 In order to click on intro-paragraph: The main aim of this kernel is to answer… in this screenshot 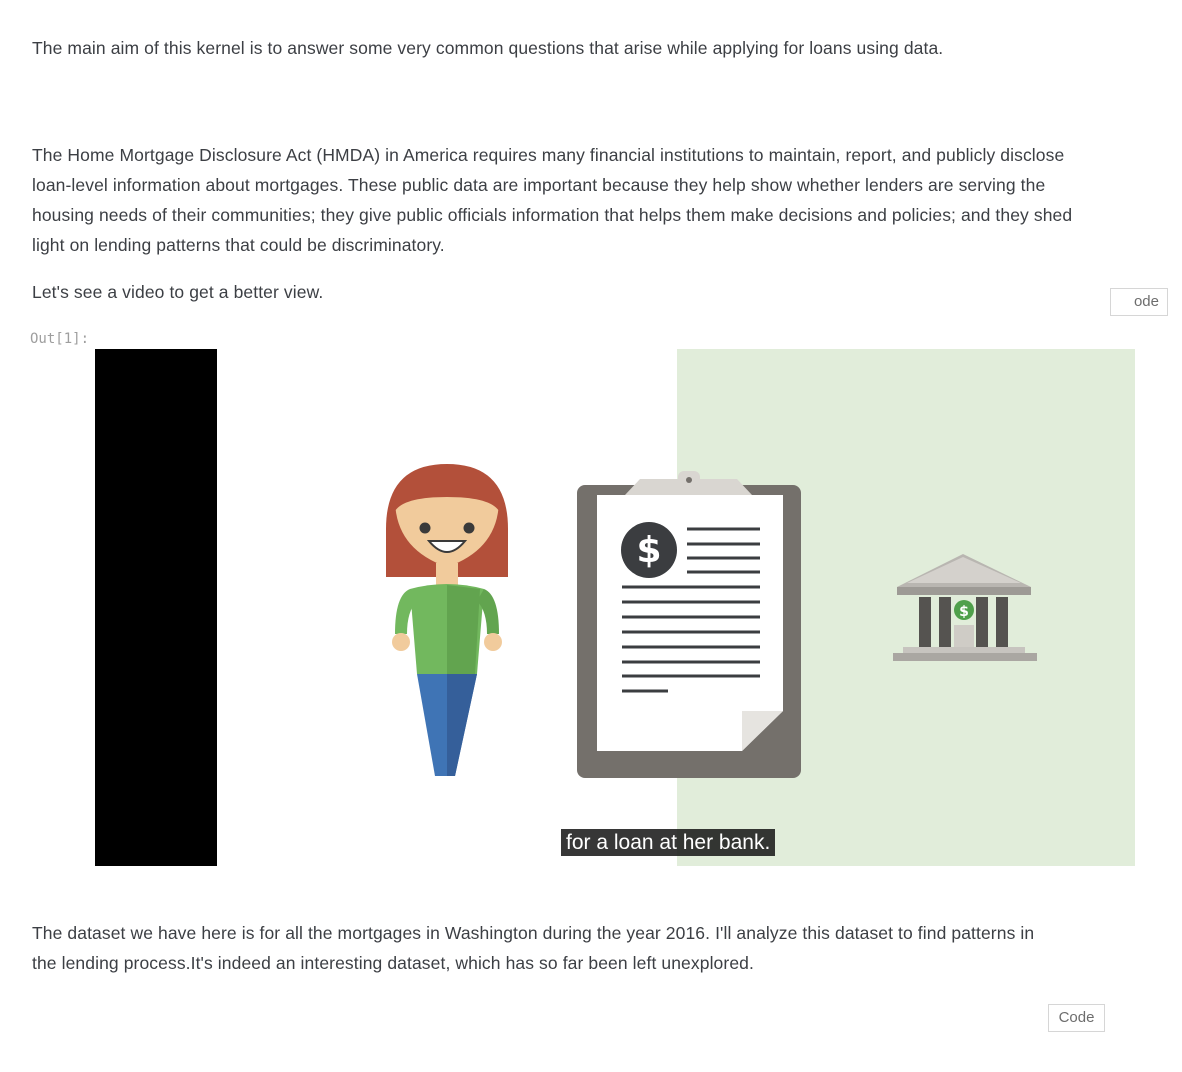, I will do `click(488, 48)`.